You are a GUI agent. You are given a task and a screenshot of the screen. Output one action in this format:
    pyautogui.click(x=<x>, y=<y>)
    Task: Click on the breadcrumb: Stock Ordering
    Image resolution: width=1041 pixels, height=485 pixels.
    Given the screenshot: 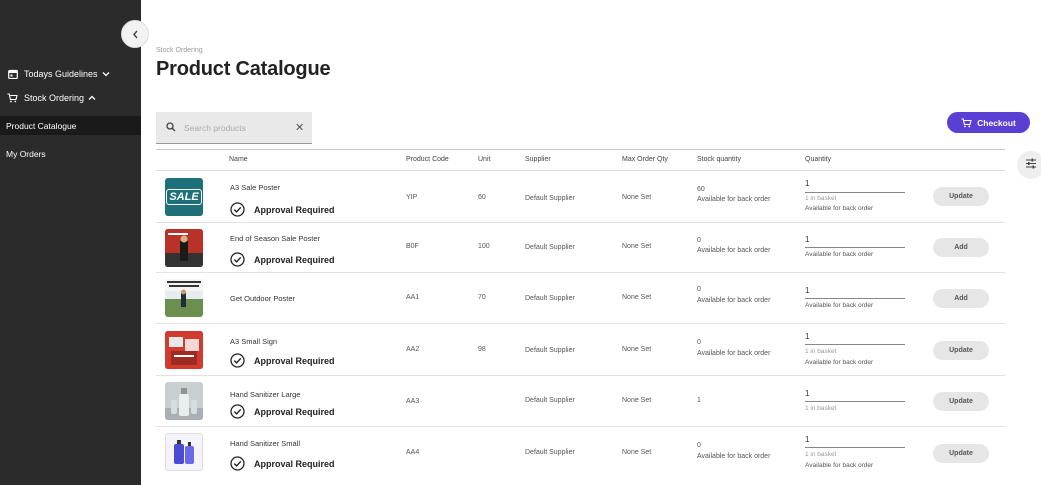 What is the action you would take?
    pyautogui.click(x=179, y=50)
    